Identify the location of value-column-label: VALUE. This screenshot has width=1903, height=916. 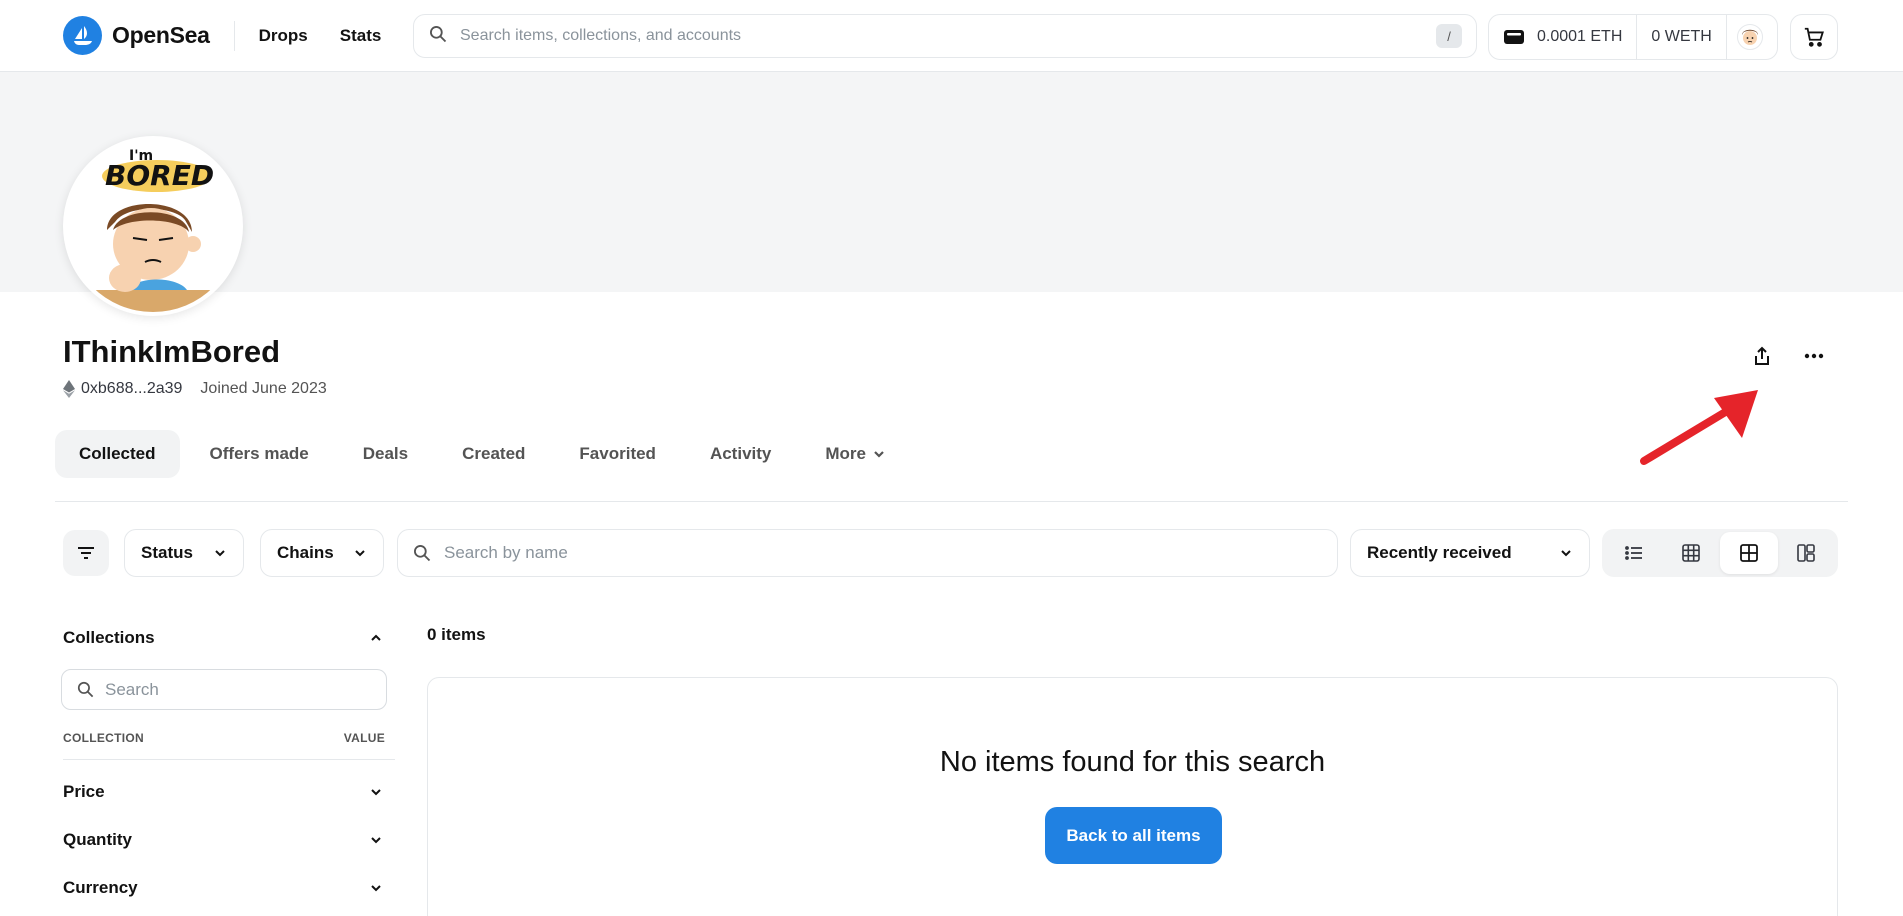
(364, 738).